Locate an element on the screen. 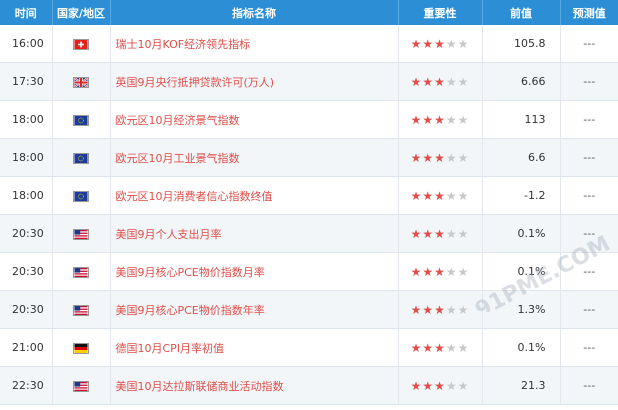 The image size is (618, 410). table-row: 21:00 德国10月CPI月率初值 ★★★★★ 0.1% --- is located at coordinates (309, 347).